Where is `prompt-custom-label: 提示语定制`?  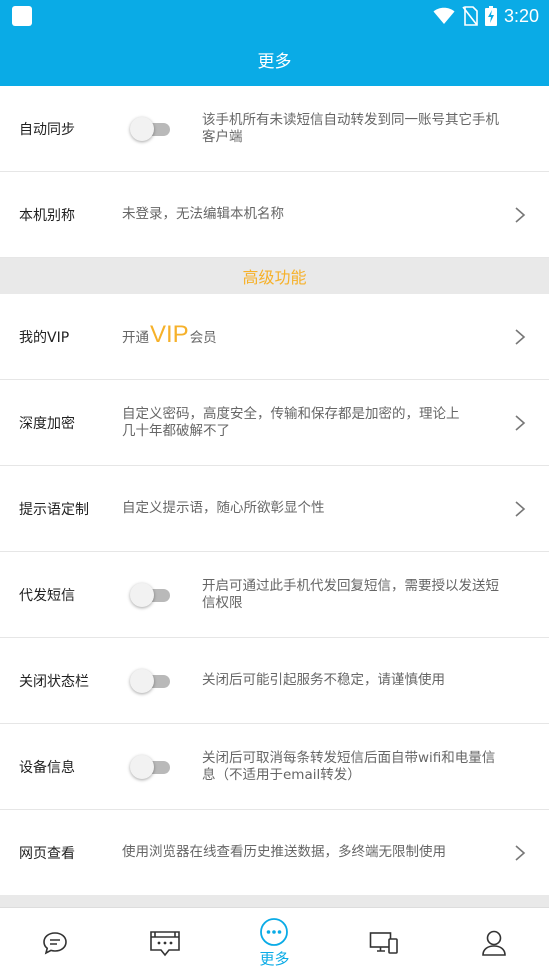
prompt-custom-label: 提示语定制 is located at coordinates (54, 509).